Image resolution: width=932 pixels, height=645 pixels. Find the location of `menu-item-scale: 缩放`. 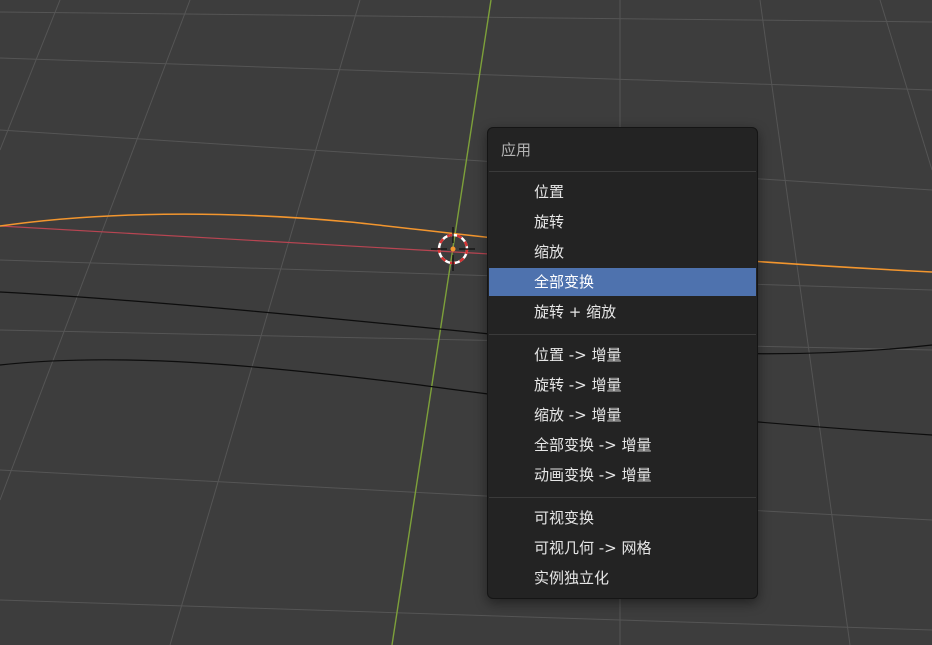

menu-item-scale: 缩放 is located at coordinates (622, 252).